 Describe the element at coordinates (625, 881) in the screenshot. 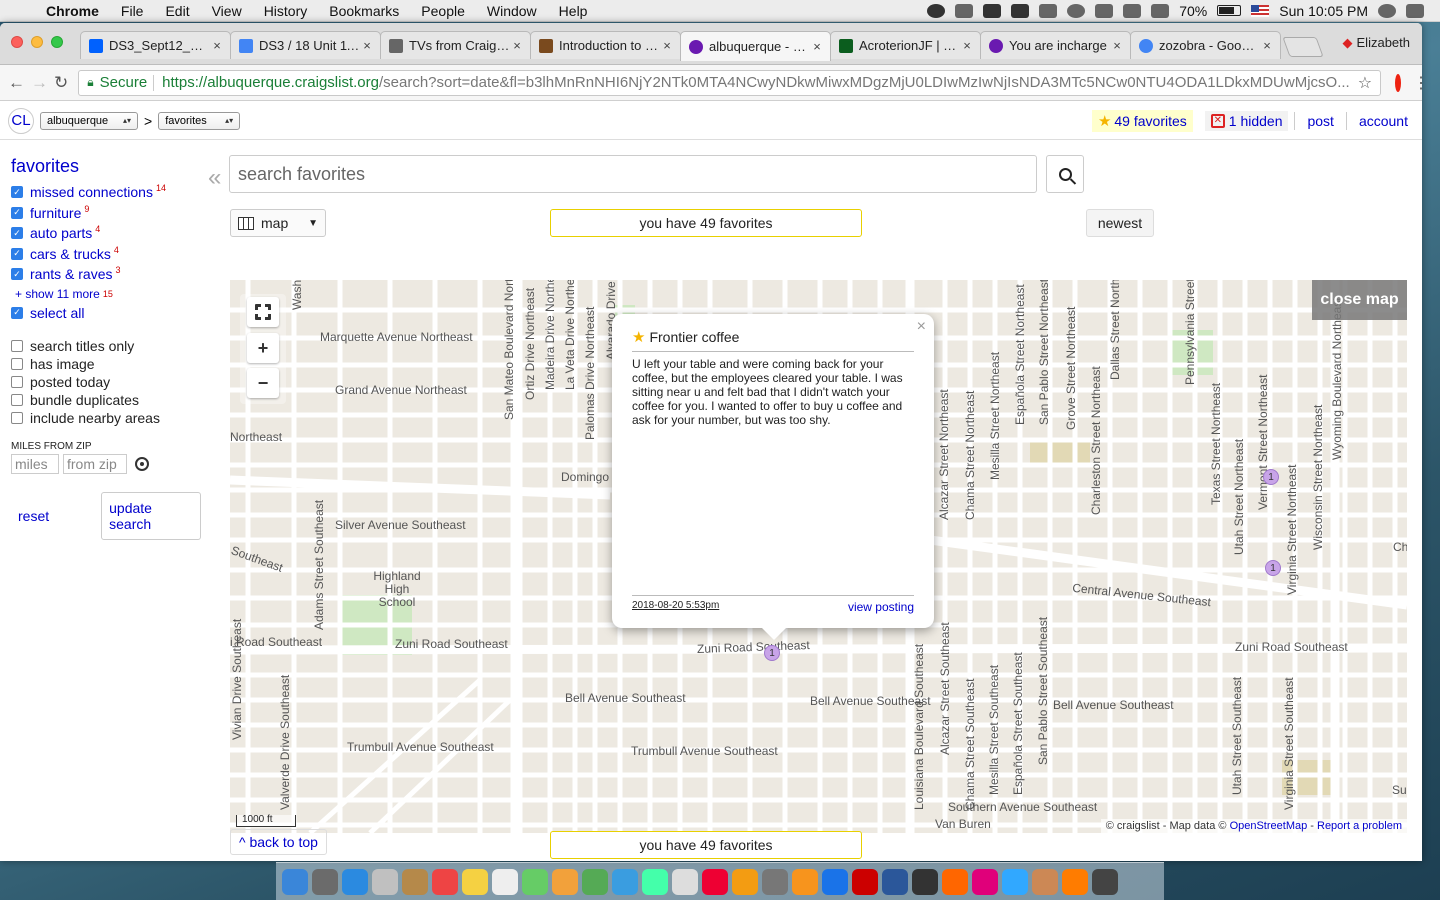

I see `numbers-icon` at that location.